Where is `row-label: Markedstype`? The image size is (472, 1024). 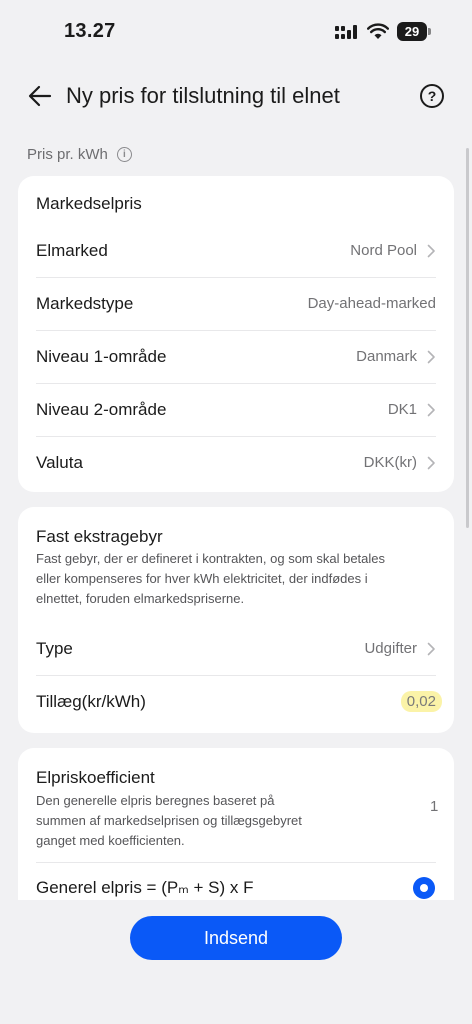
row-label: Markedstype is located at coordinates (85, 303).